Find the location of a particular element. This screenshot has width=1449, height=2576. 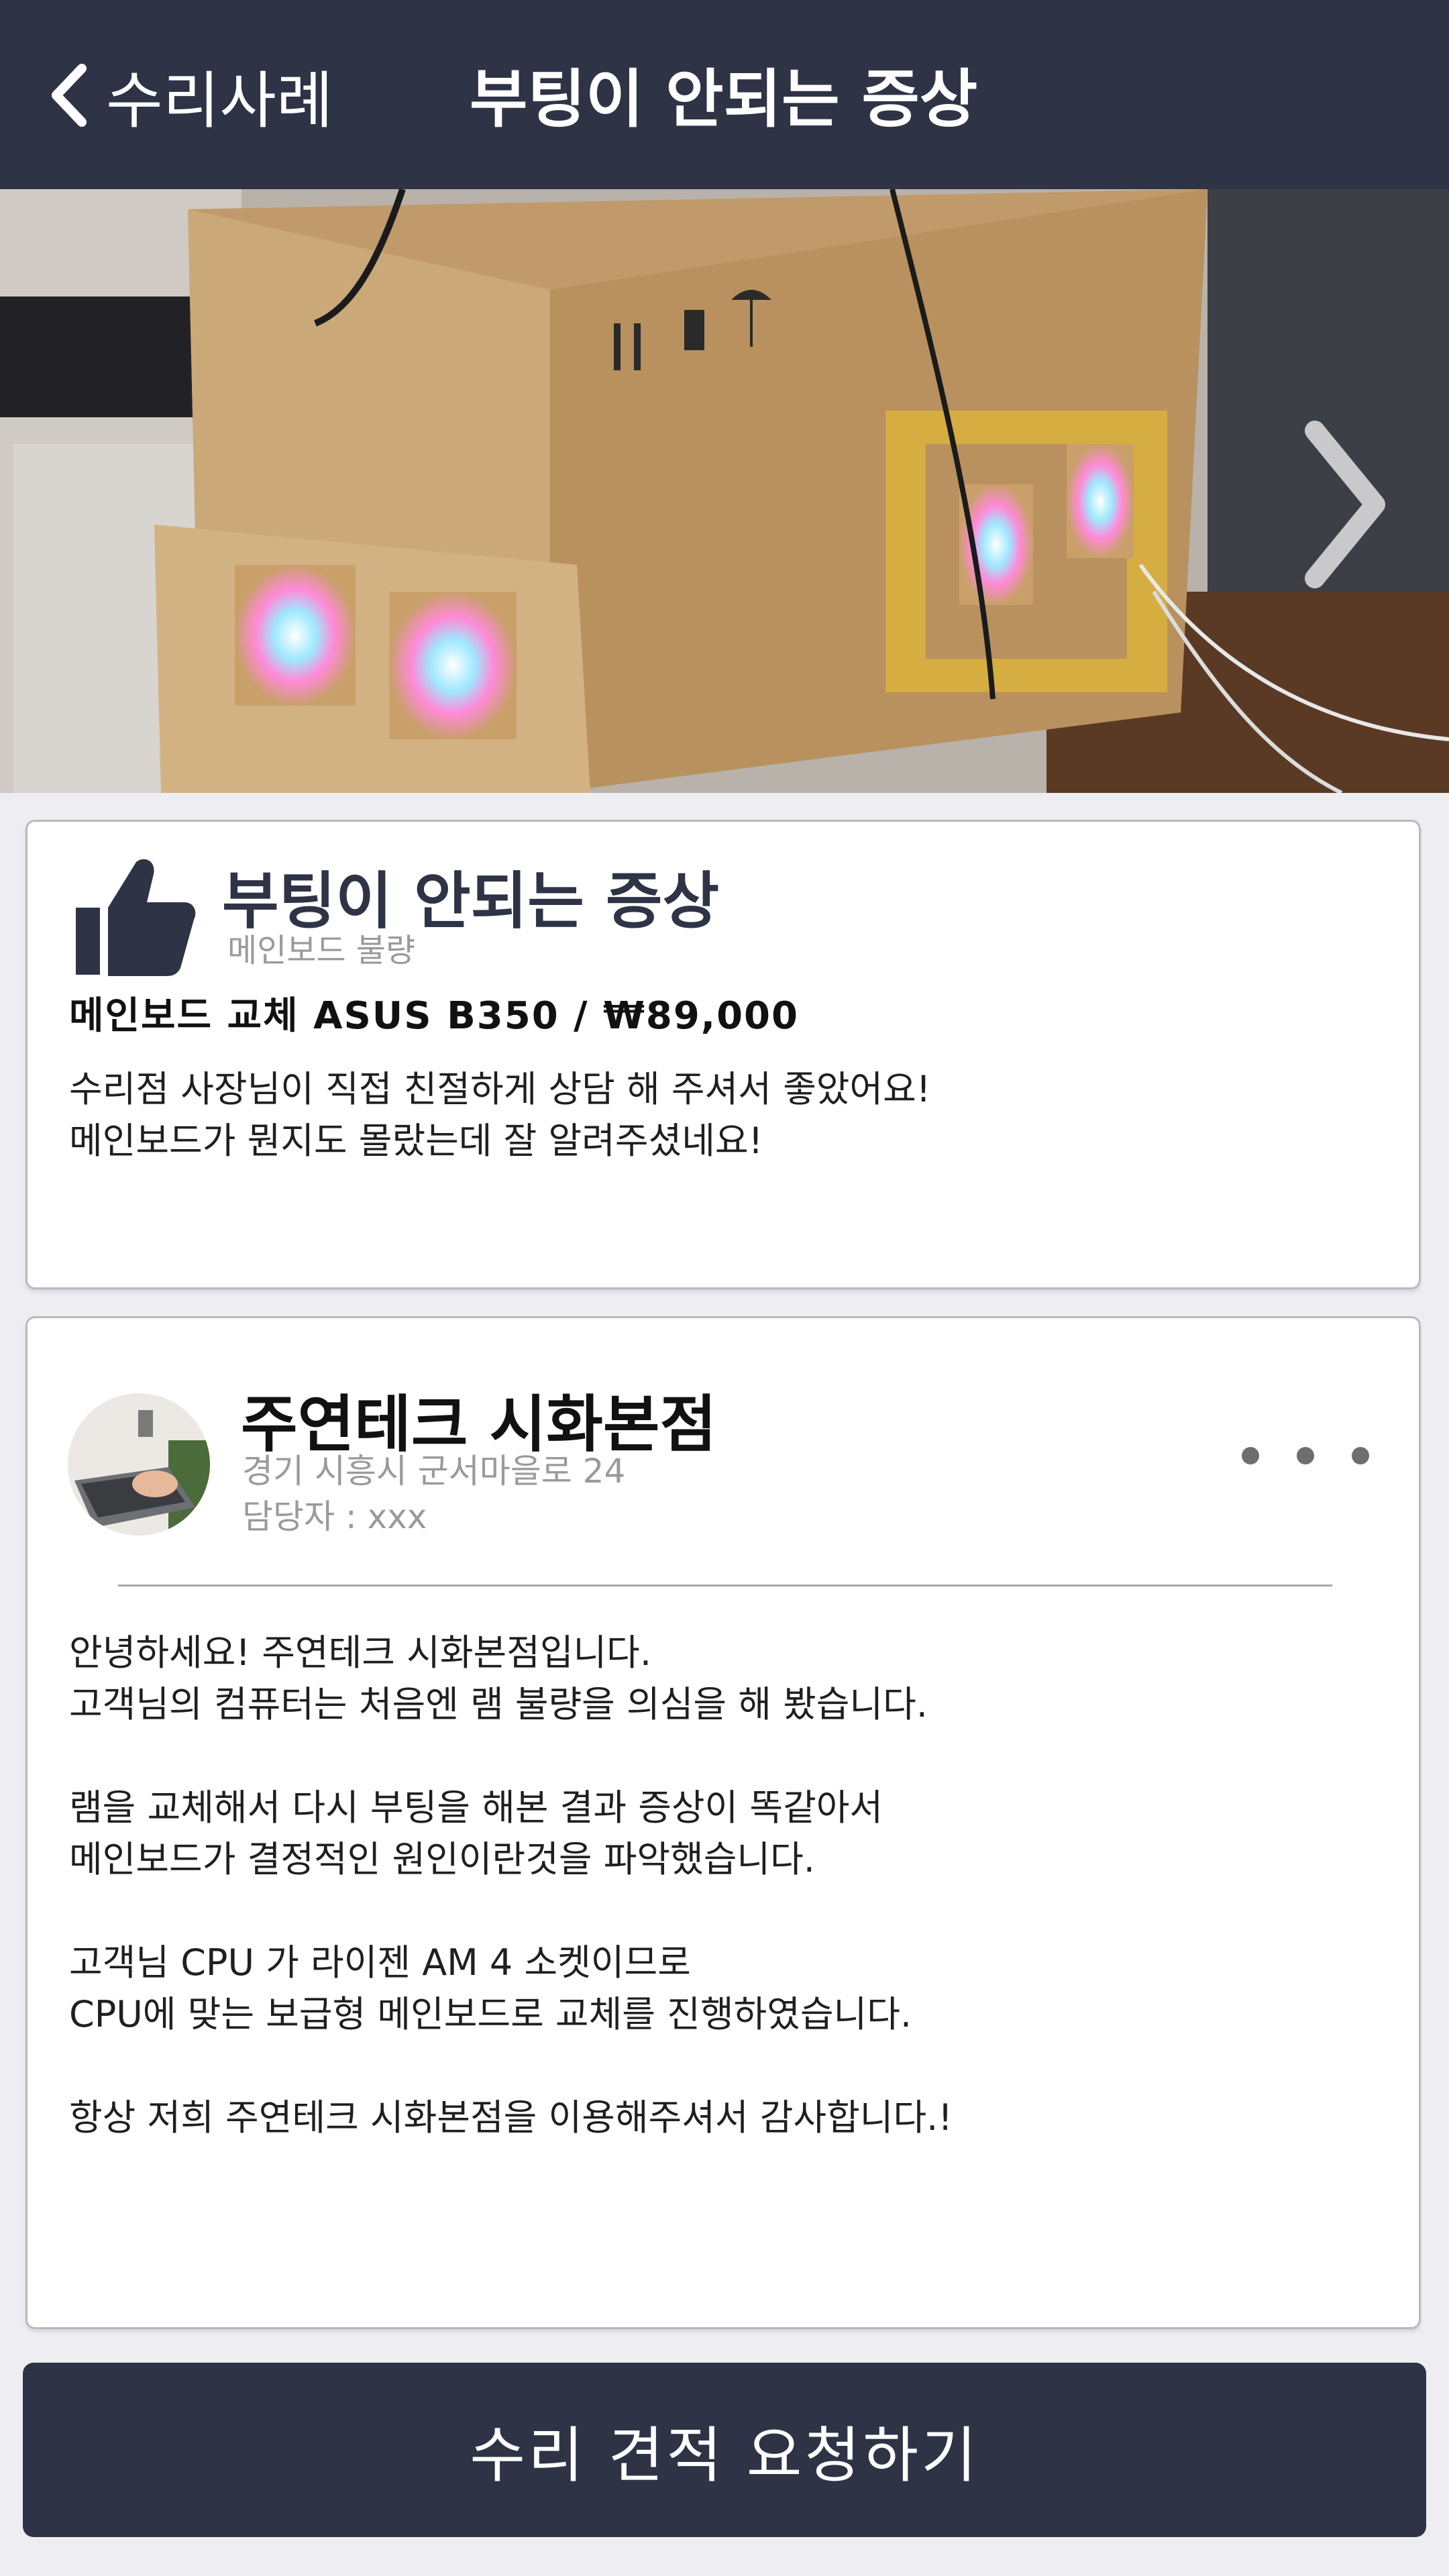

more-options-icon is located at coordinates (1305, 1456).